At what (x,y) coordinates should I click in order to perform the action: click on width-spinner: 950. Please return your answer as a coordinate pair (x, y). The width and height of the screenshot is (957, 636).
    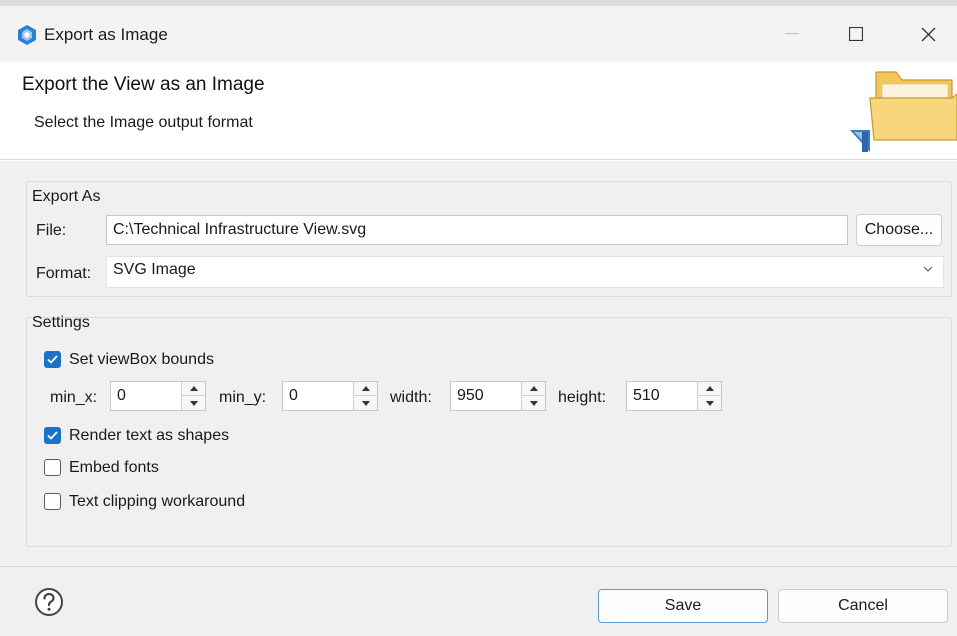
    Looking at the image, I should click on (498, 396).